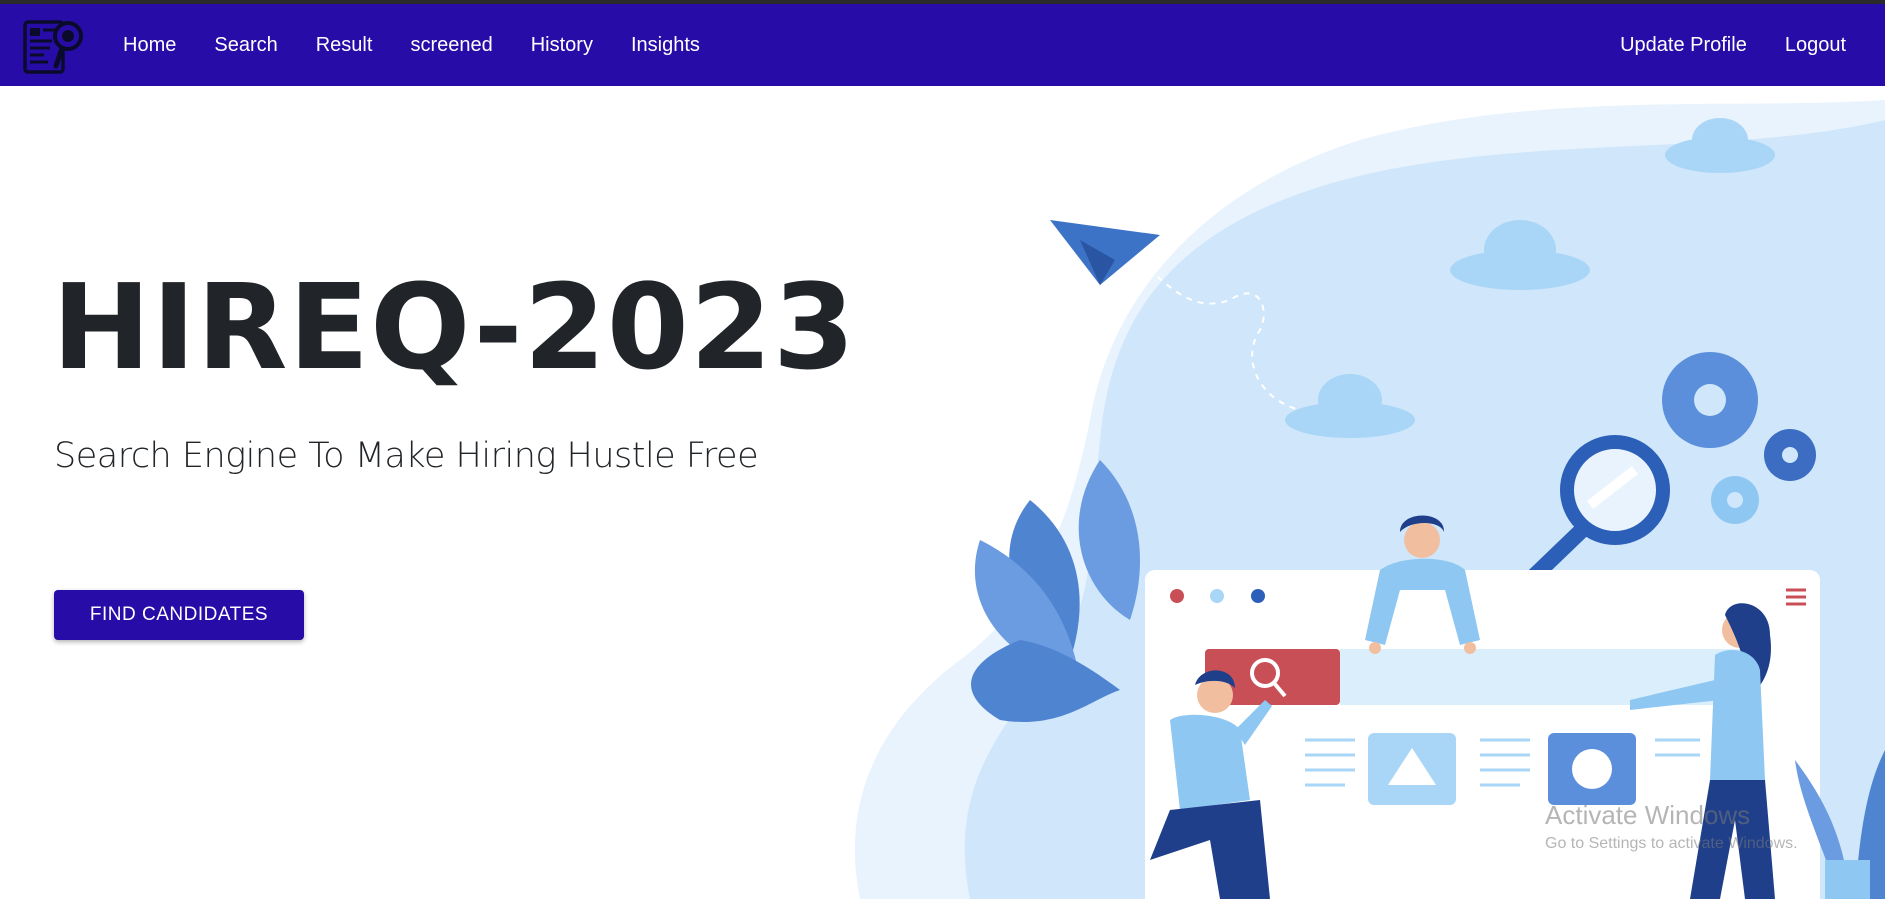 This screenshot has width=1885, height=904. Describe the element at coordinates (1648, 815) in the screenshot. I see `watermark-title: Activate Windows` at that location.